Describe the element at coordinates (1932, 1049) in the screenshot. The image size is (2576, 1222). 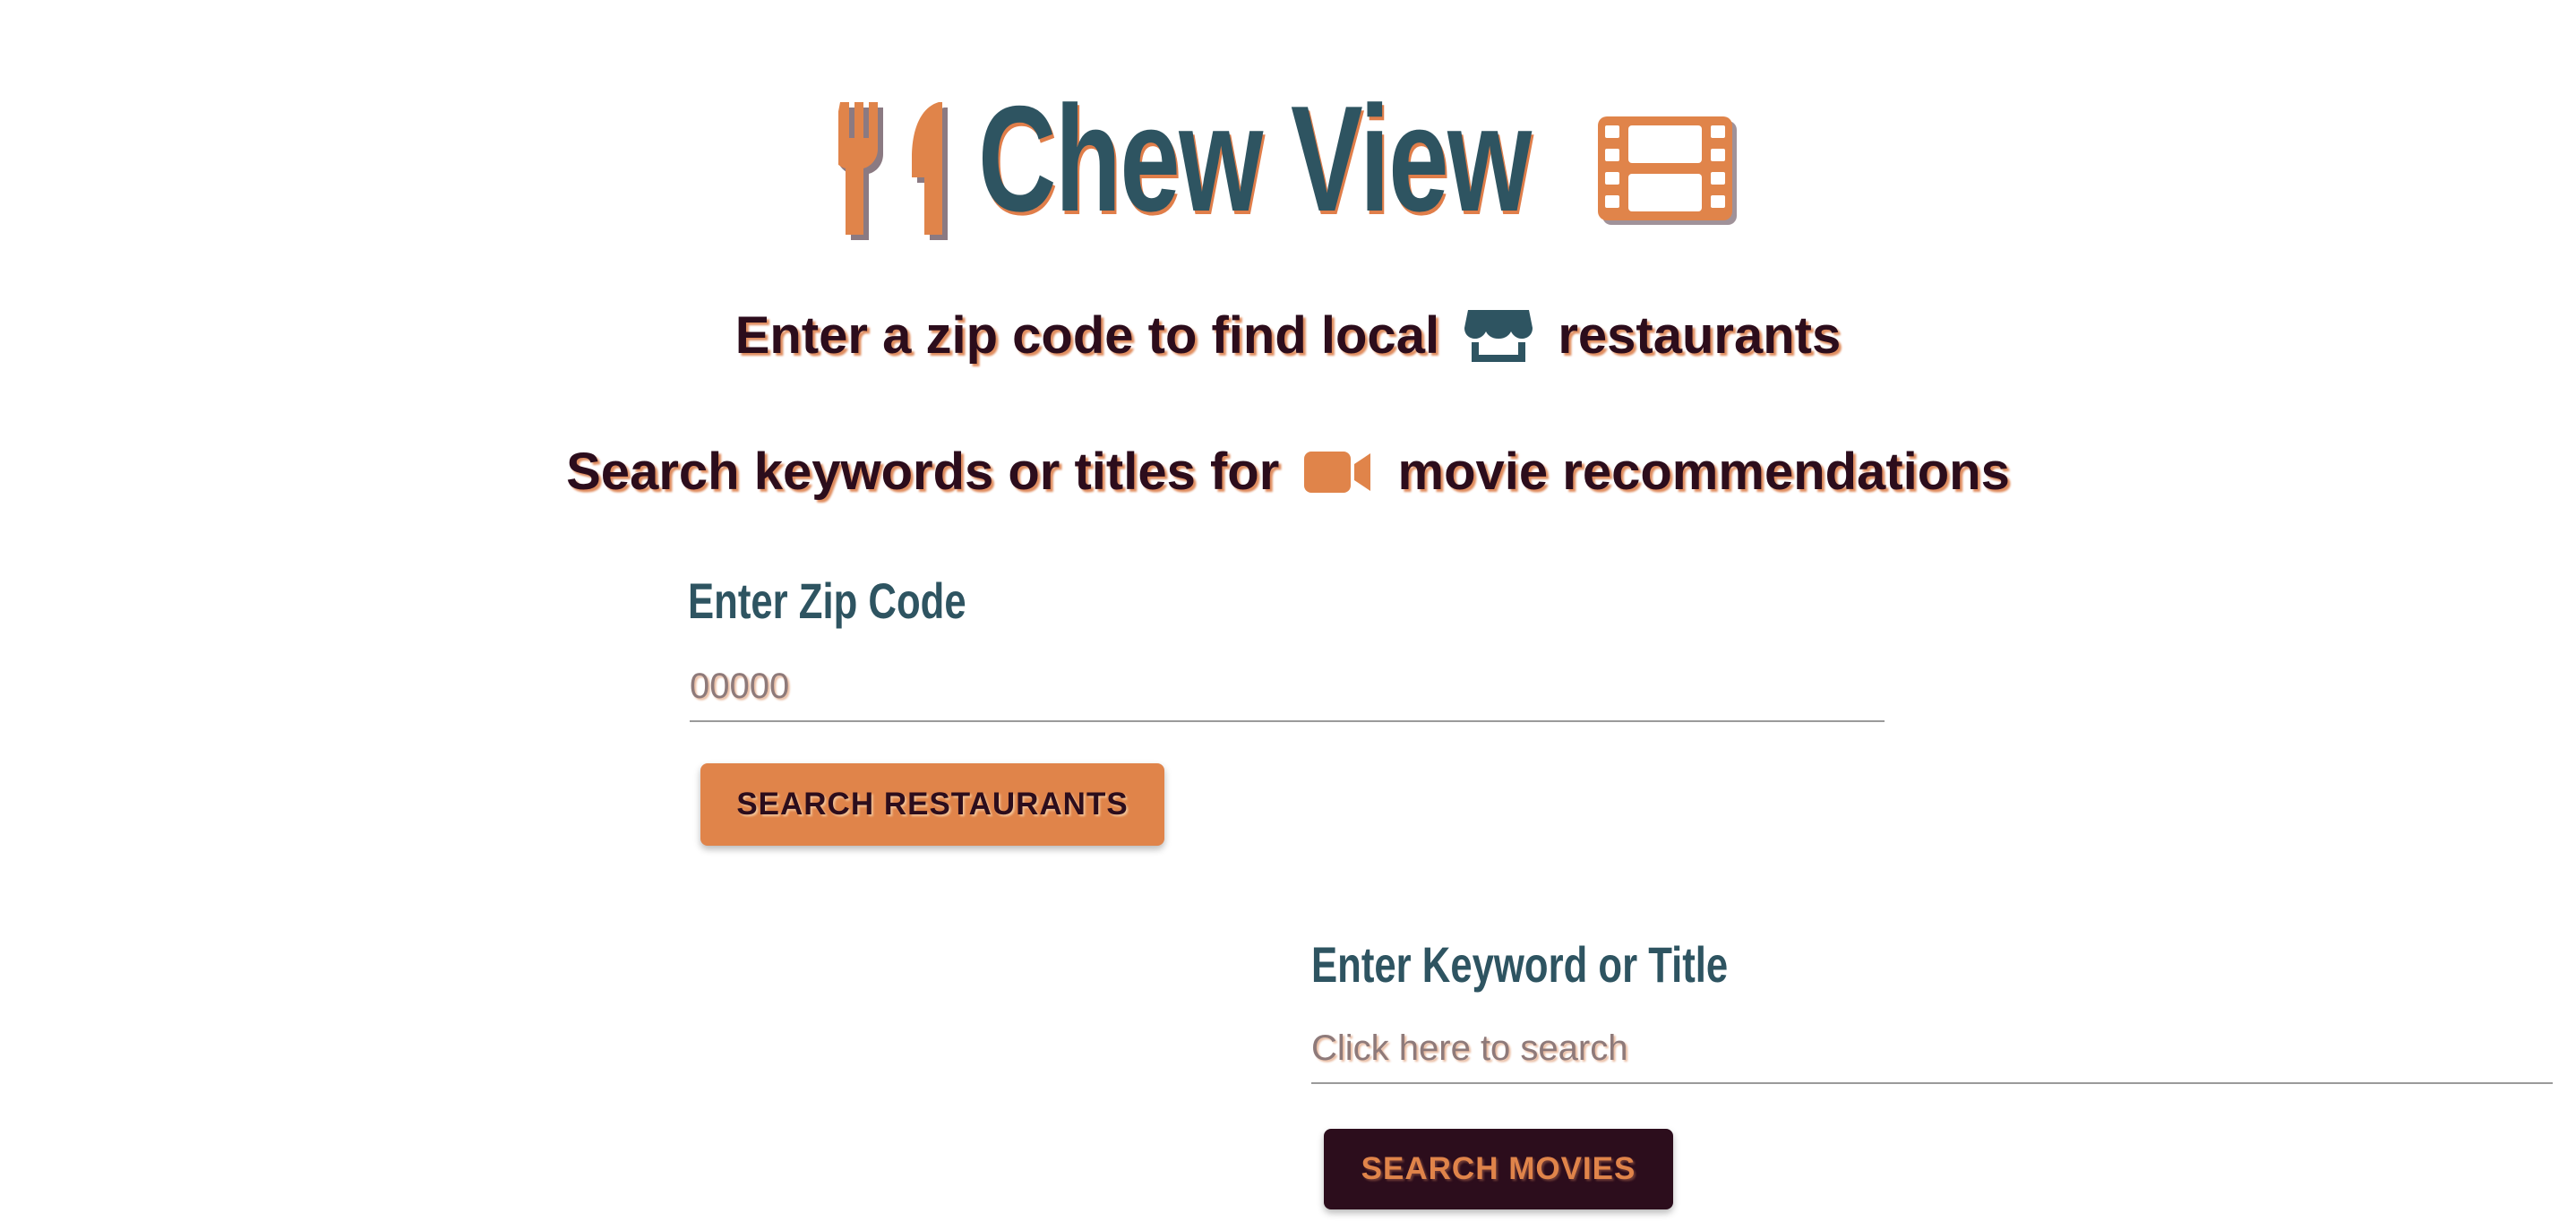
I see `keyword-search-input` at that location.